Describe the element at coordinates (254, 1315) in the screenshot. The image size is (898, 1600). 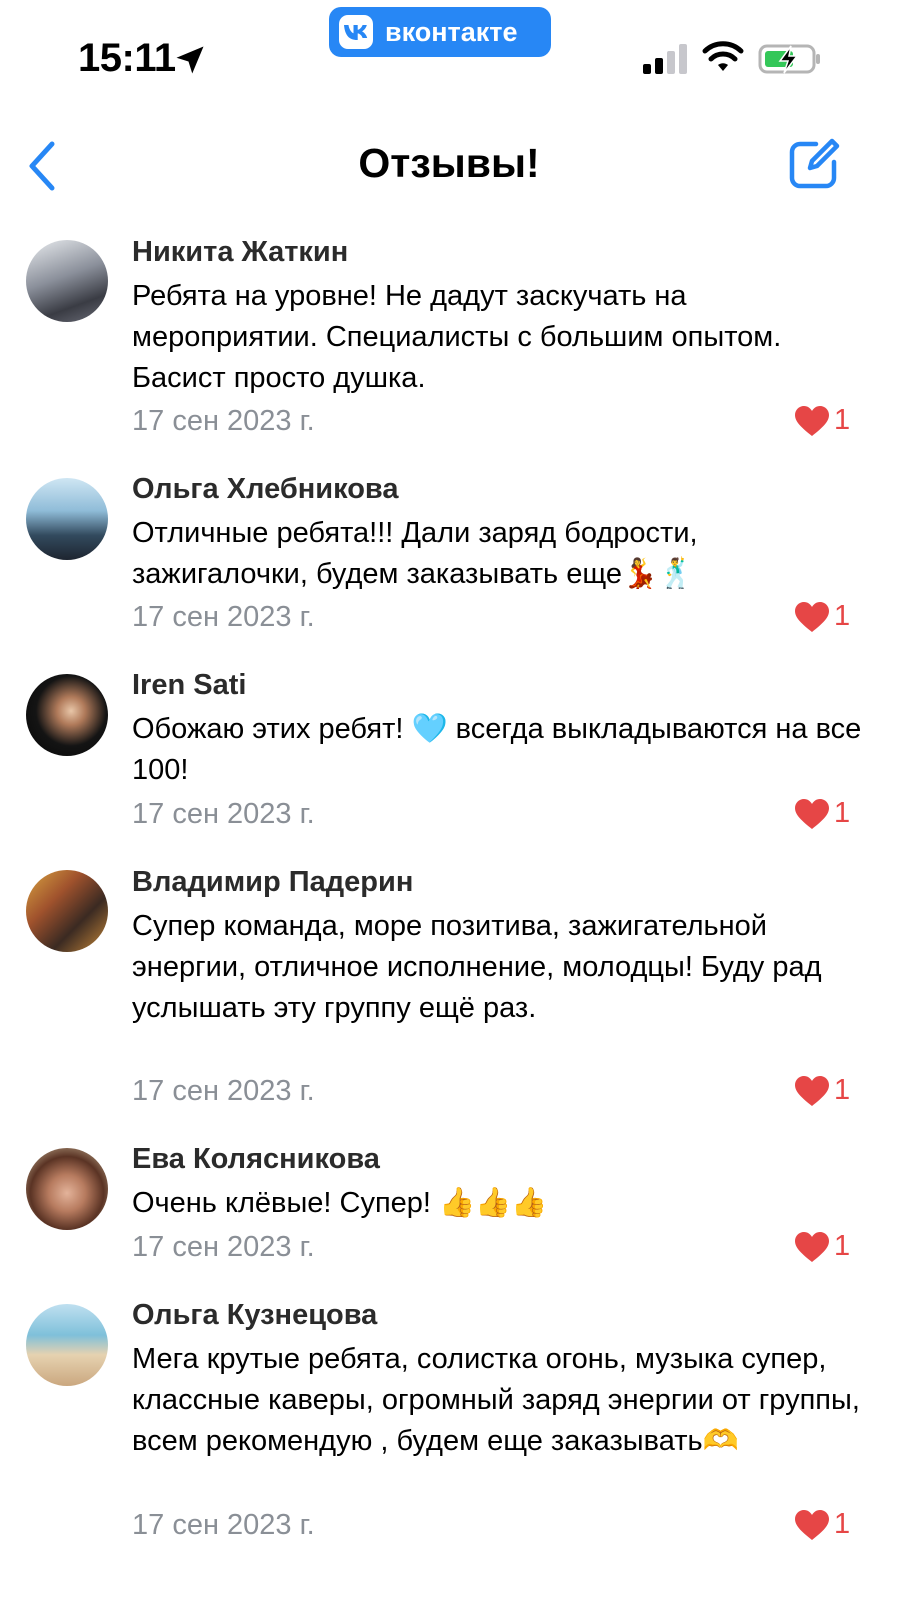
I see `review-author: Ольга Кузнецова` at that location.